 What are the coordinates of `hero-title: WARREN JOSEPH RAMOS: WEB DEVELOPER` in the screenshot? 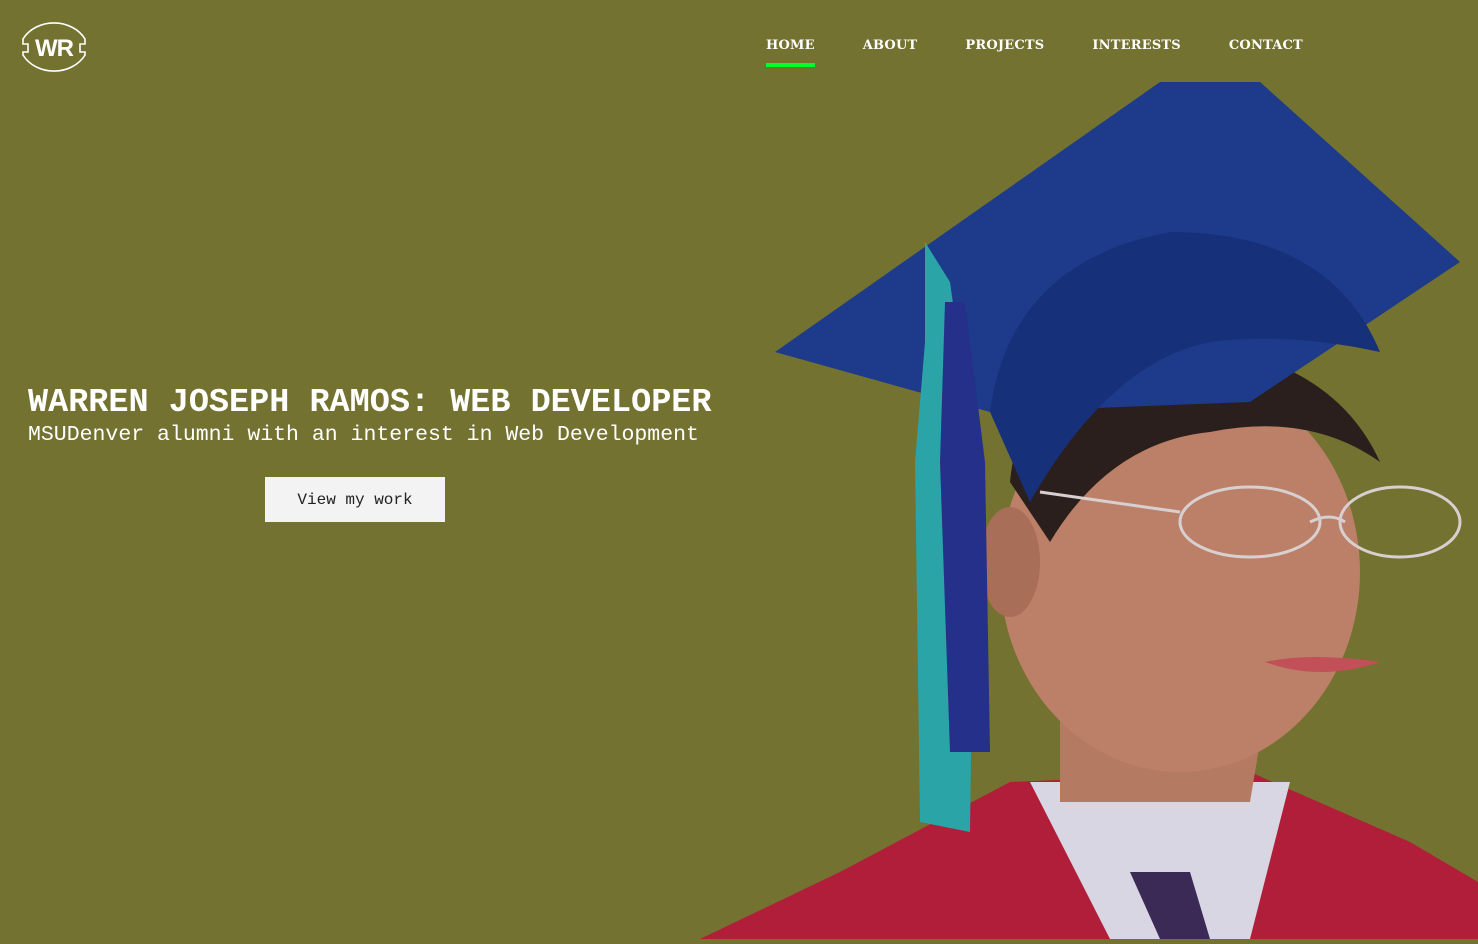 It's located at (370, 403).